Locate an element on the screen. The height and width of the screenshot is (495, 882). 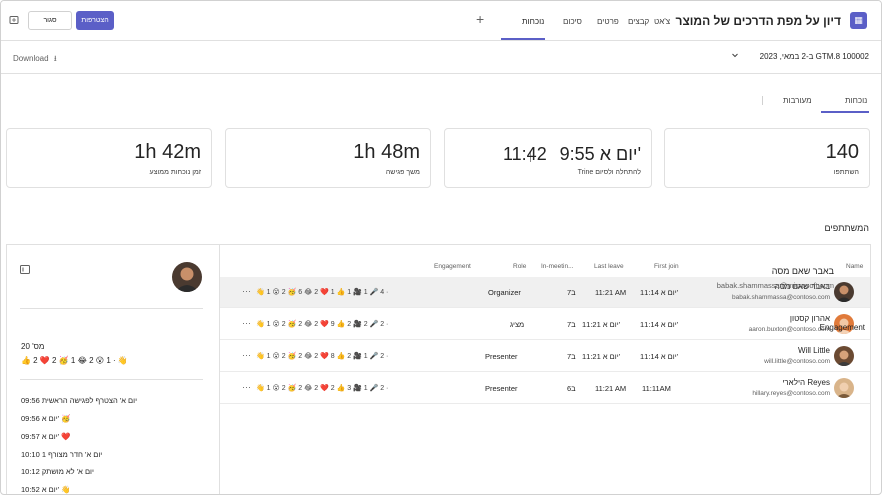
add-tab-button: + is located at coordinates (480, 19).